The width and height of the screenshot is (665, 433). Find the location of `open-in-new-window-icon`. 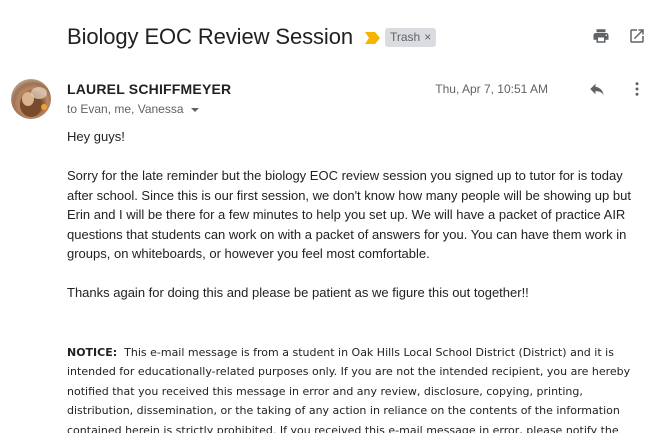

open-in-new-window-icon is located at coordinates (637, 36).